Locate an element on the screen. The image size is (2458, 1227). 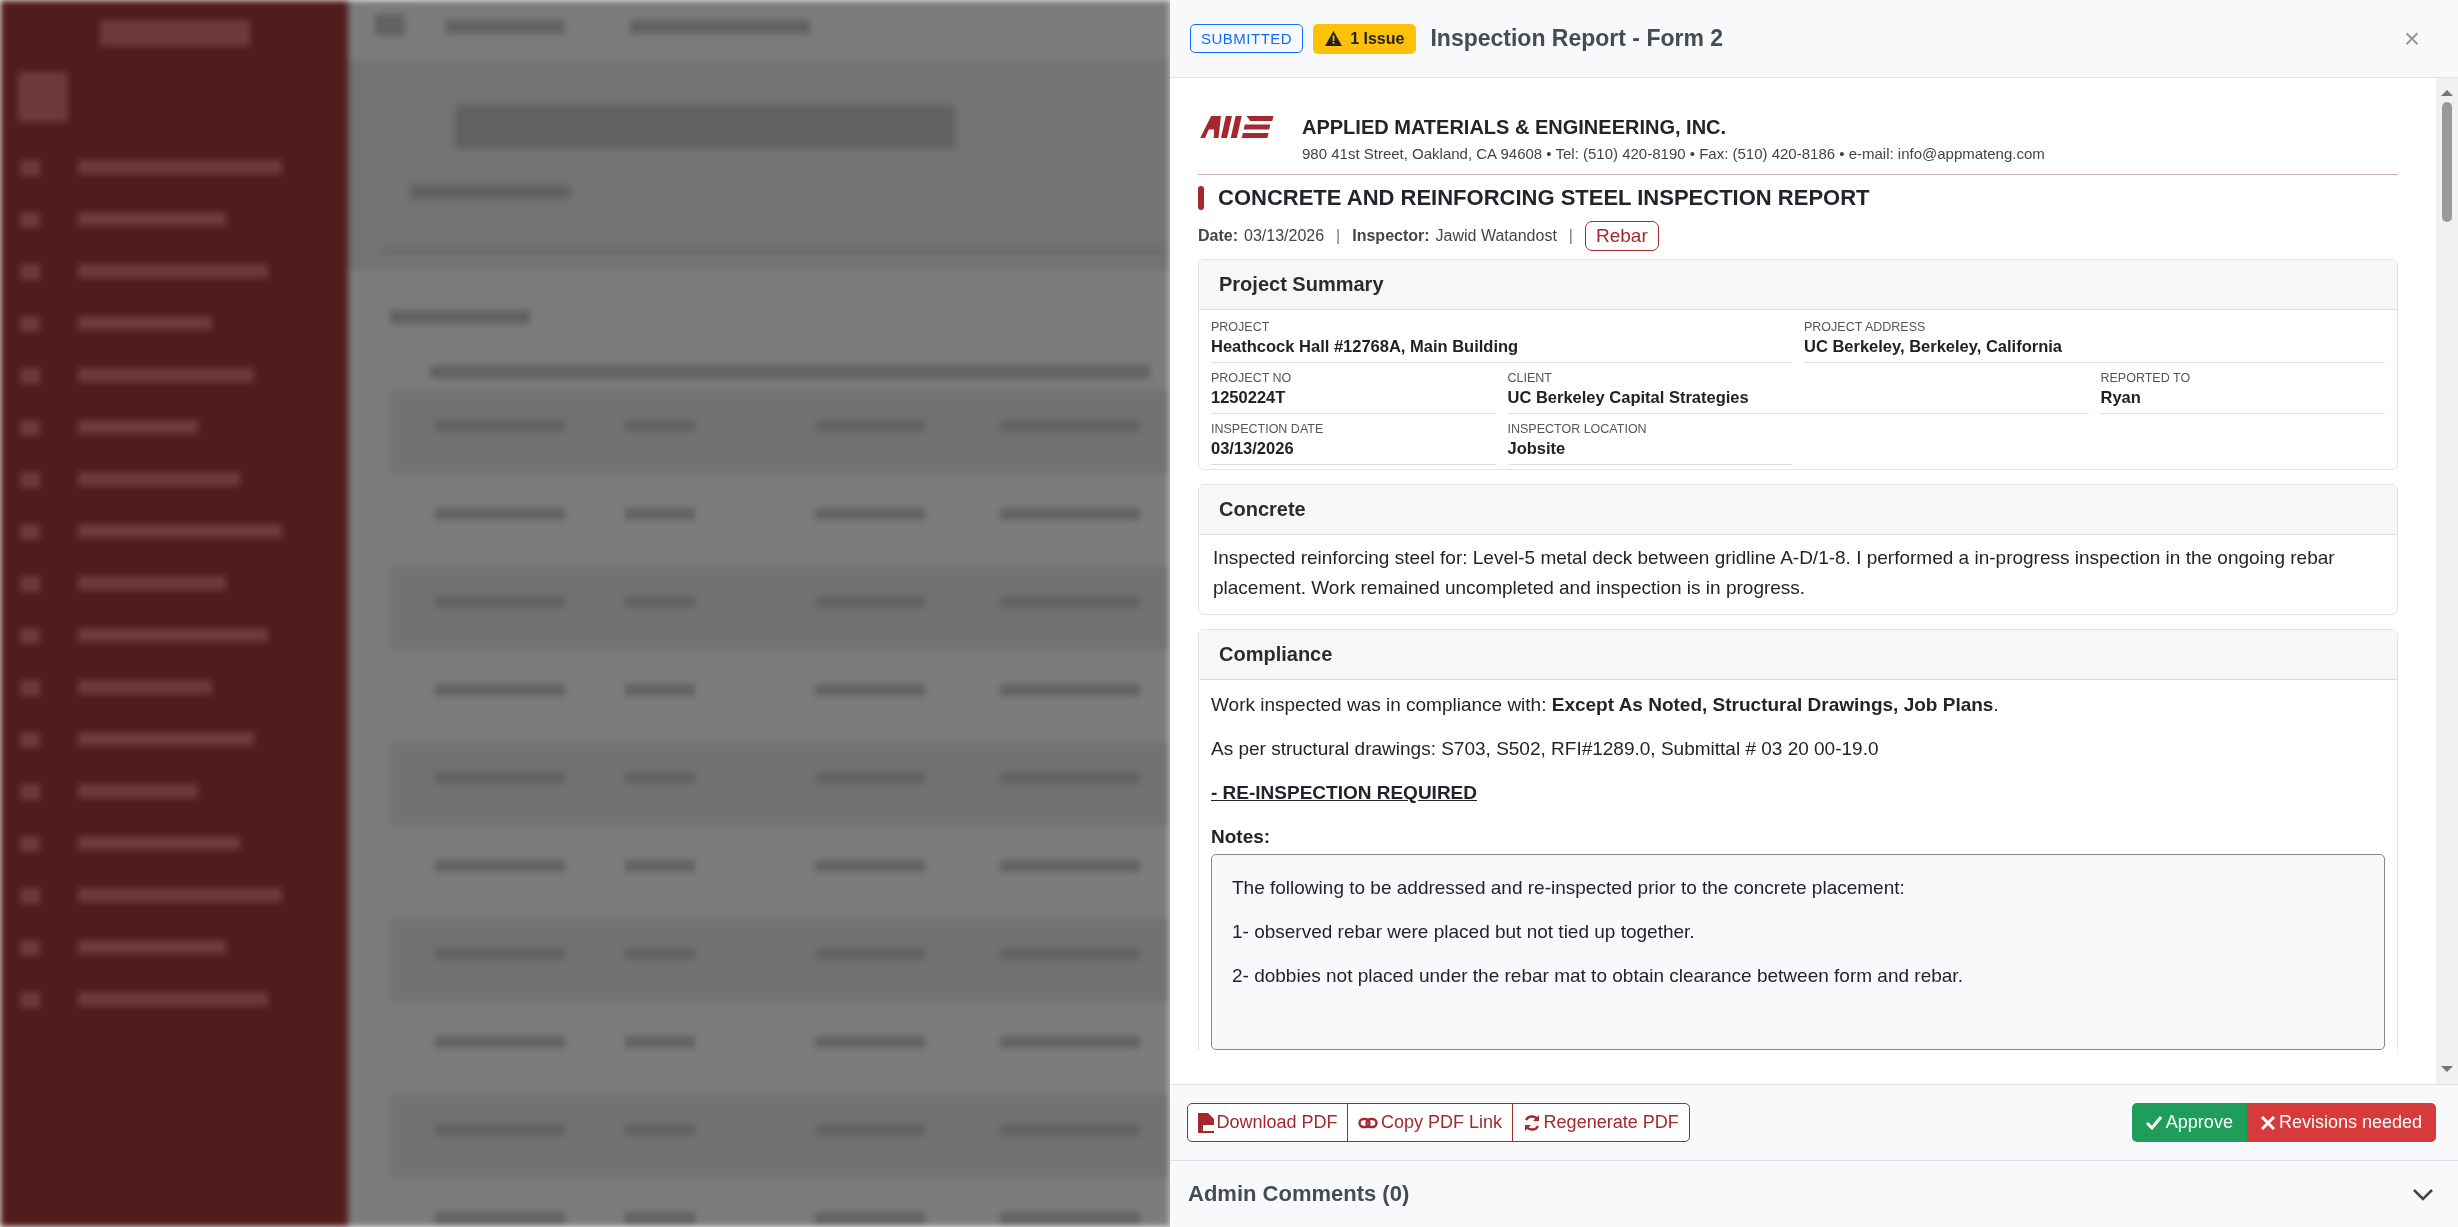
note-text: 2- dobbies not placed under the rebar mat to obtain clearance between form and rebar. is located at coordinates (1598, 975).